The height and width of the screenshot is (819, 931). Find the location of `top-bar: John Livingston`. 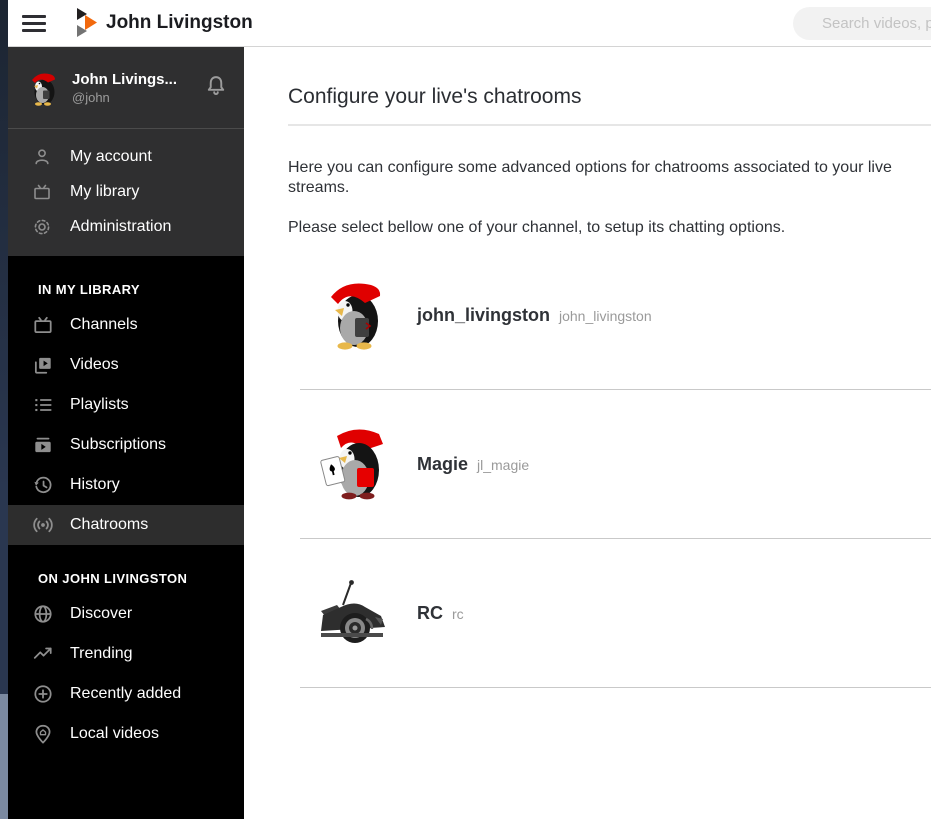

top-bar: John Livingston is located at coordinates (465, 23).